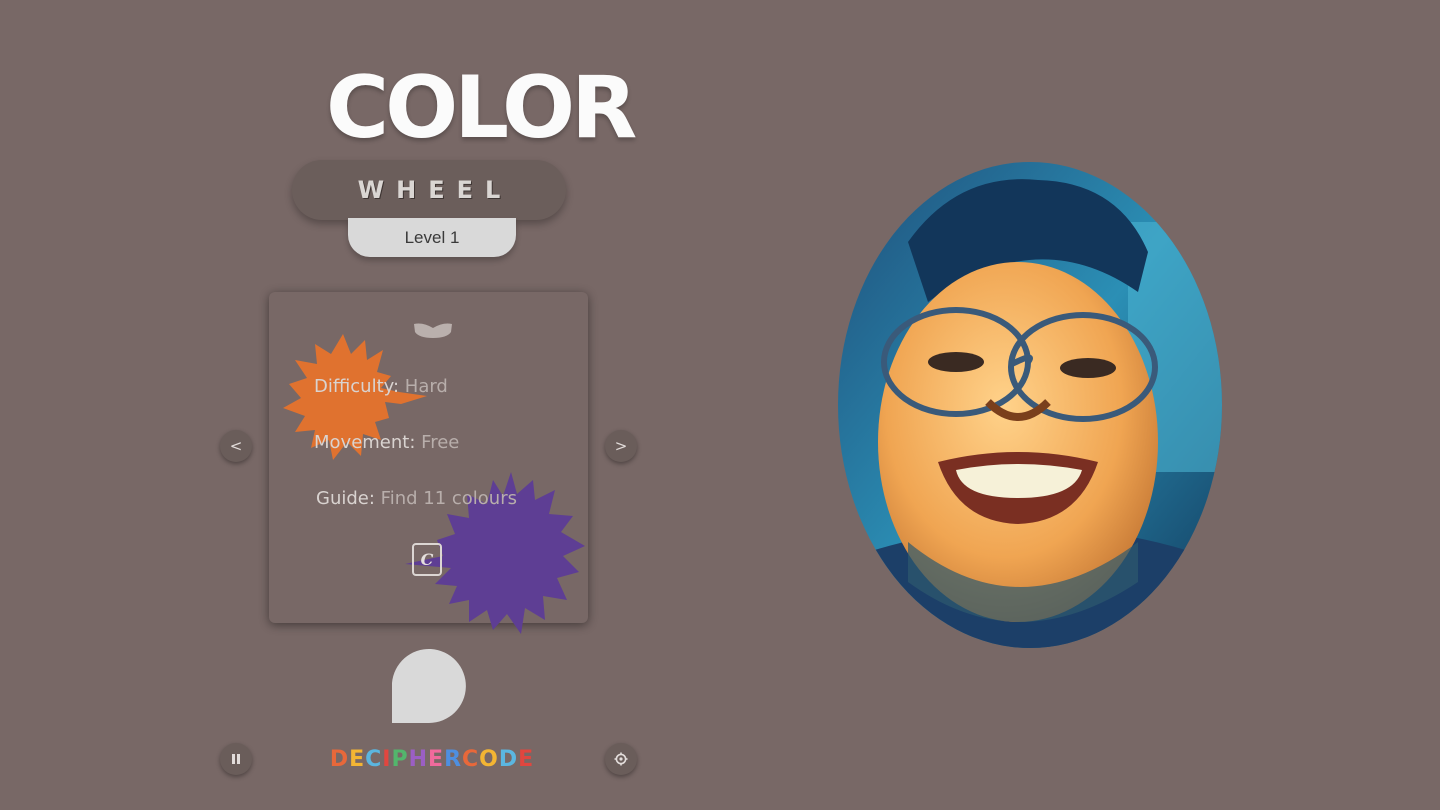 This screenshot has width=1440, height=810. I want to click on key-hint-letter: C, so click(427, 559).